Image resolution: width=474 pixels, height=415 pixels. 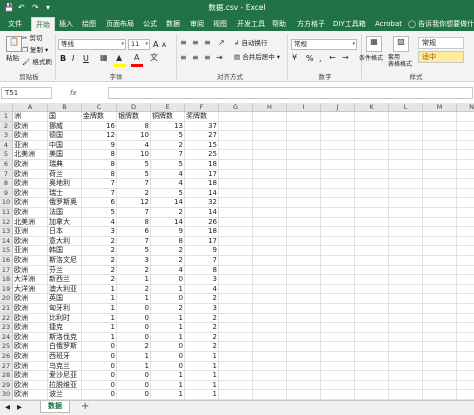 I want to click on cell: 5, so click(x=99, y=213).